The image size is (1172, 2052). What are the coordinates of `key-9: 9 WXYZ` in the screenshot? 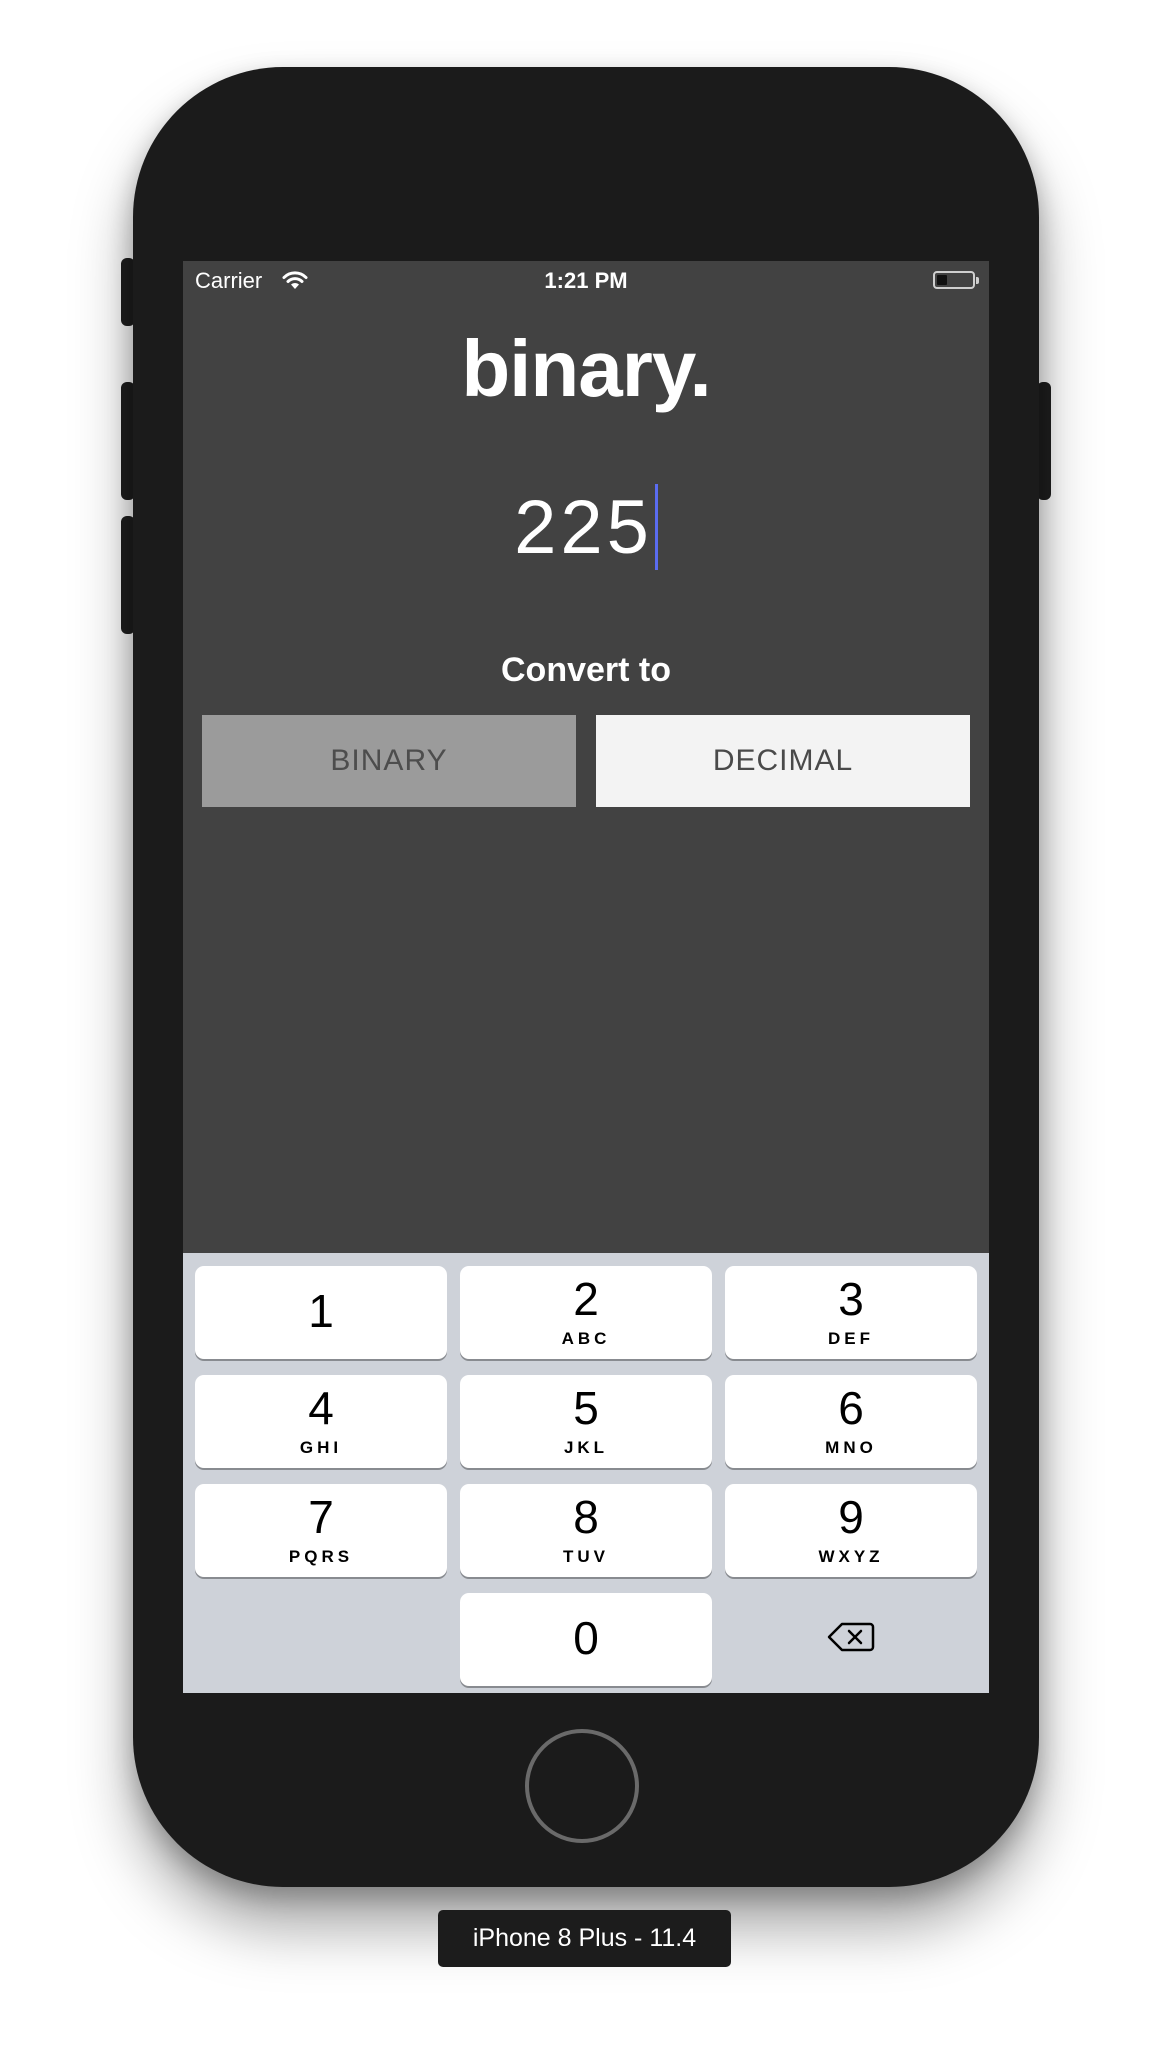 It's located at (851, 1530).